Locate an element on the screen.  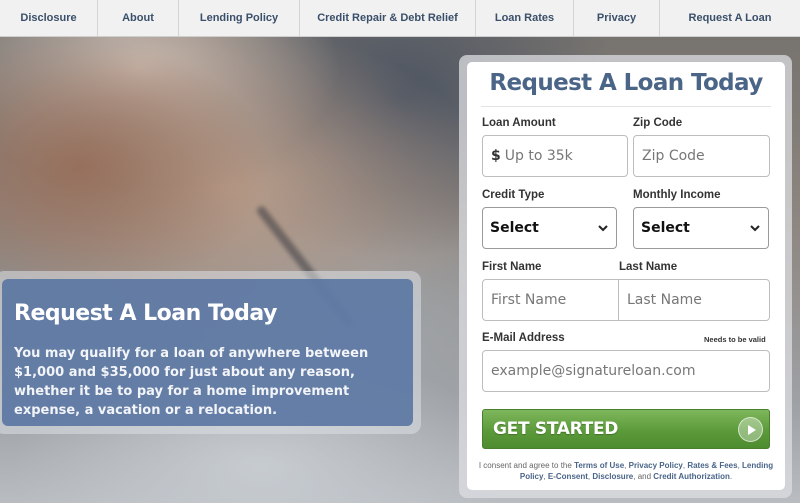
nav-disclosure: Disclosure is located at coordinates (49, 18).